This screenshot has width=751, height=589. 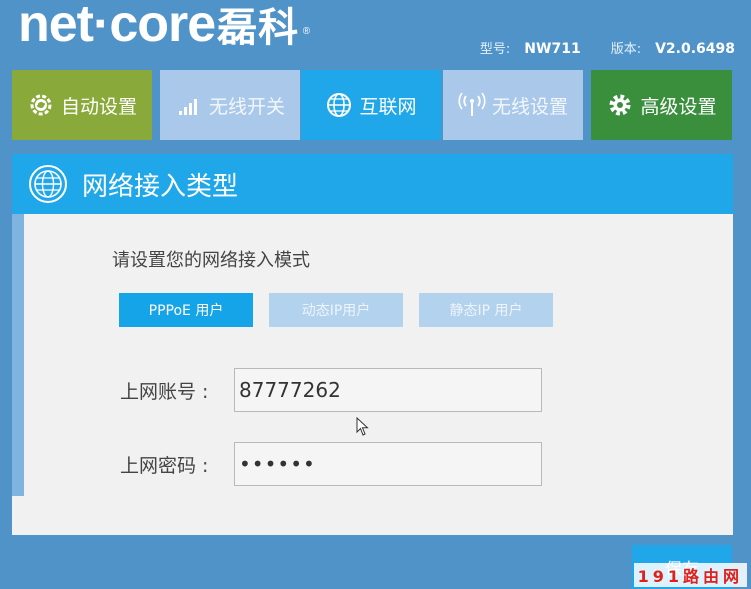 I want to click on tab-auto-setup: 自动设置, so click(x=82, y=105).